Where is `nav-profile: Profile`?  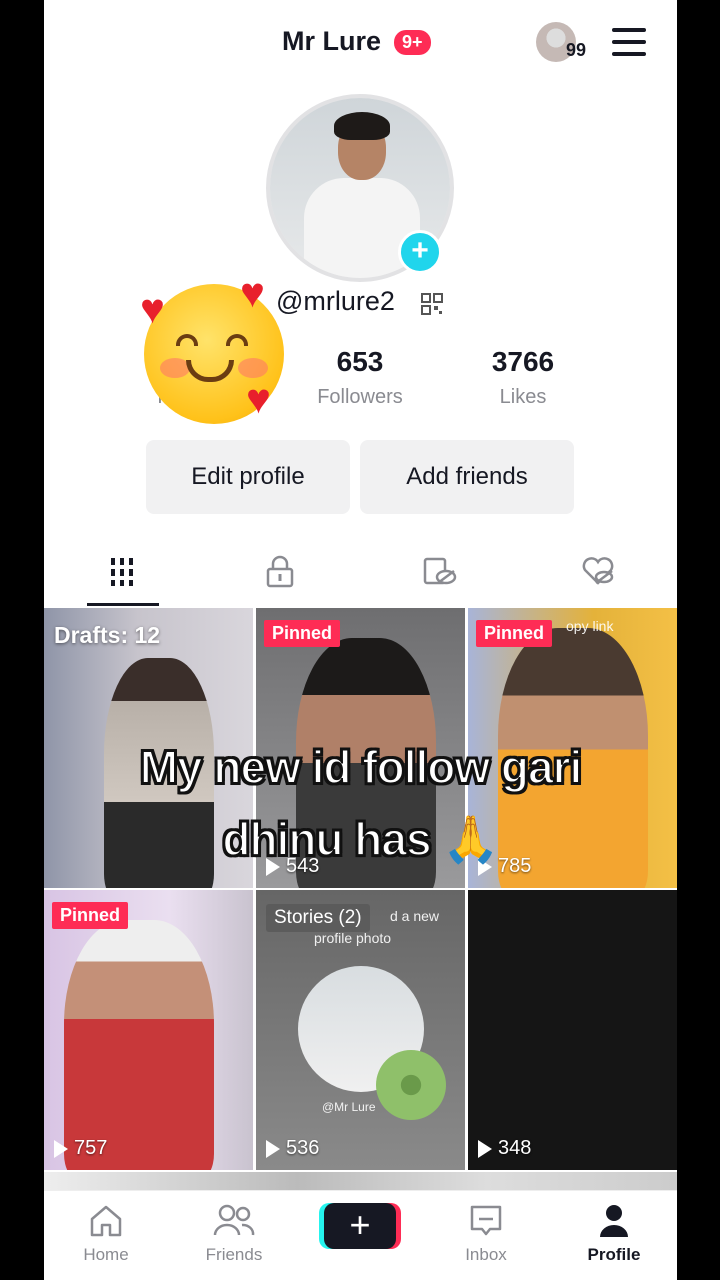 nav-profile: Profile is located at coordinates (614, 1233).